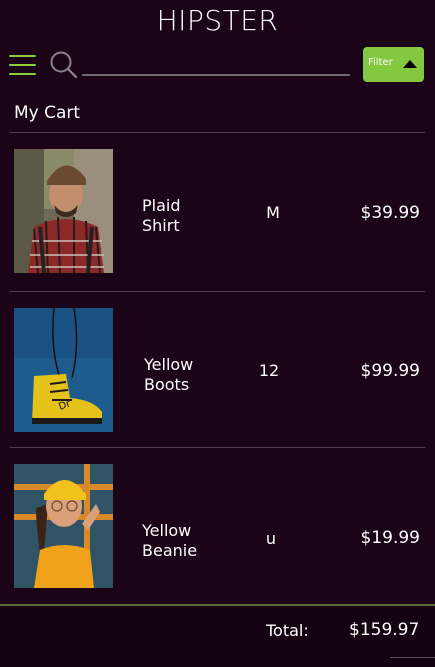 This screenshot has height=667, width=435. What do you see at coordinates (167, 384) in the screenshot?
I see `product-name-line: Boots` at bounding box center [167, 384].